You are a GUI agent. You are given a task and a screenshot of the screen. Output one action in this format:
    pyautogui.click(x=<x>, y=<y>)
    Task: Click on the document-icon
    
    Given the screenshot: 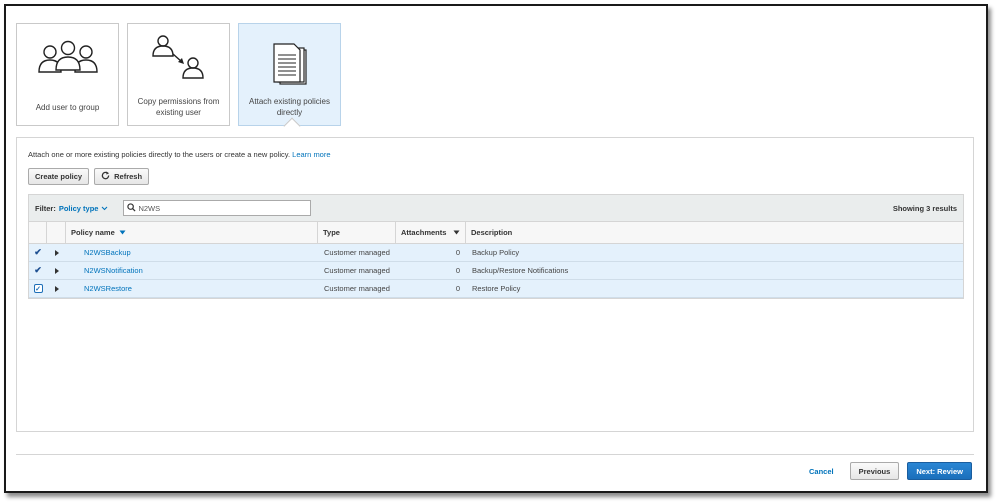 What is the action you would take?
    pyautogui.click(x=289, y=66)
    